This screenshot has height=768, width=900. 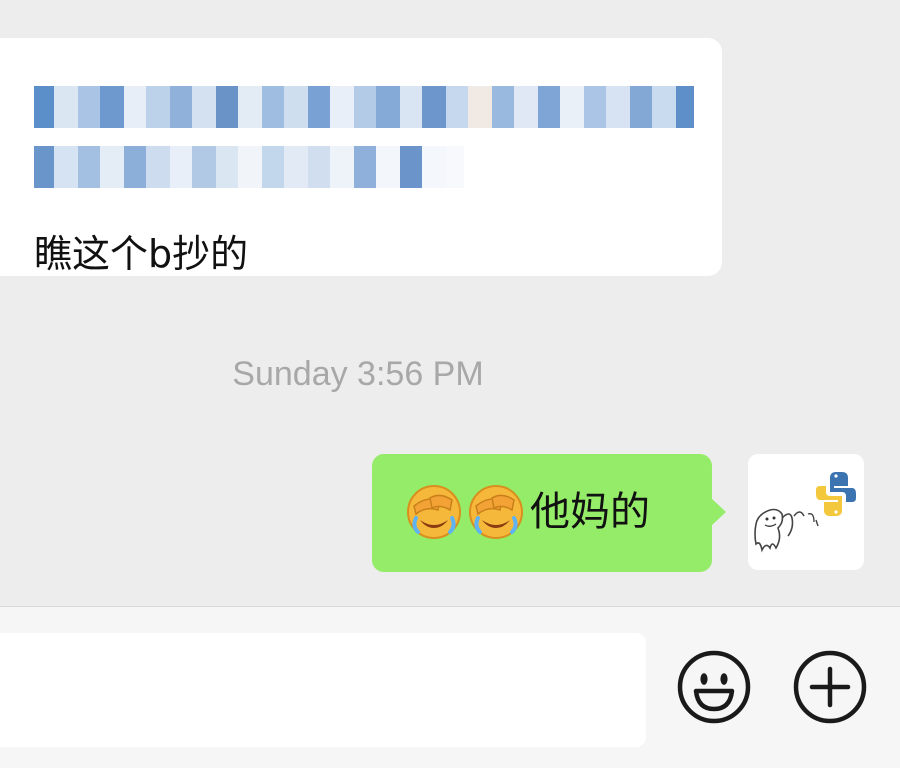 What do you see at coordinates (323, 690) in the screenshot?
I see `message-input` at bounding box center [323, 690].